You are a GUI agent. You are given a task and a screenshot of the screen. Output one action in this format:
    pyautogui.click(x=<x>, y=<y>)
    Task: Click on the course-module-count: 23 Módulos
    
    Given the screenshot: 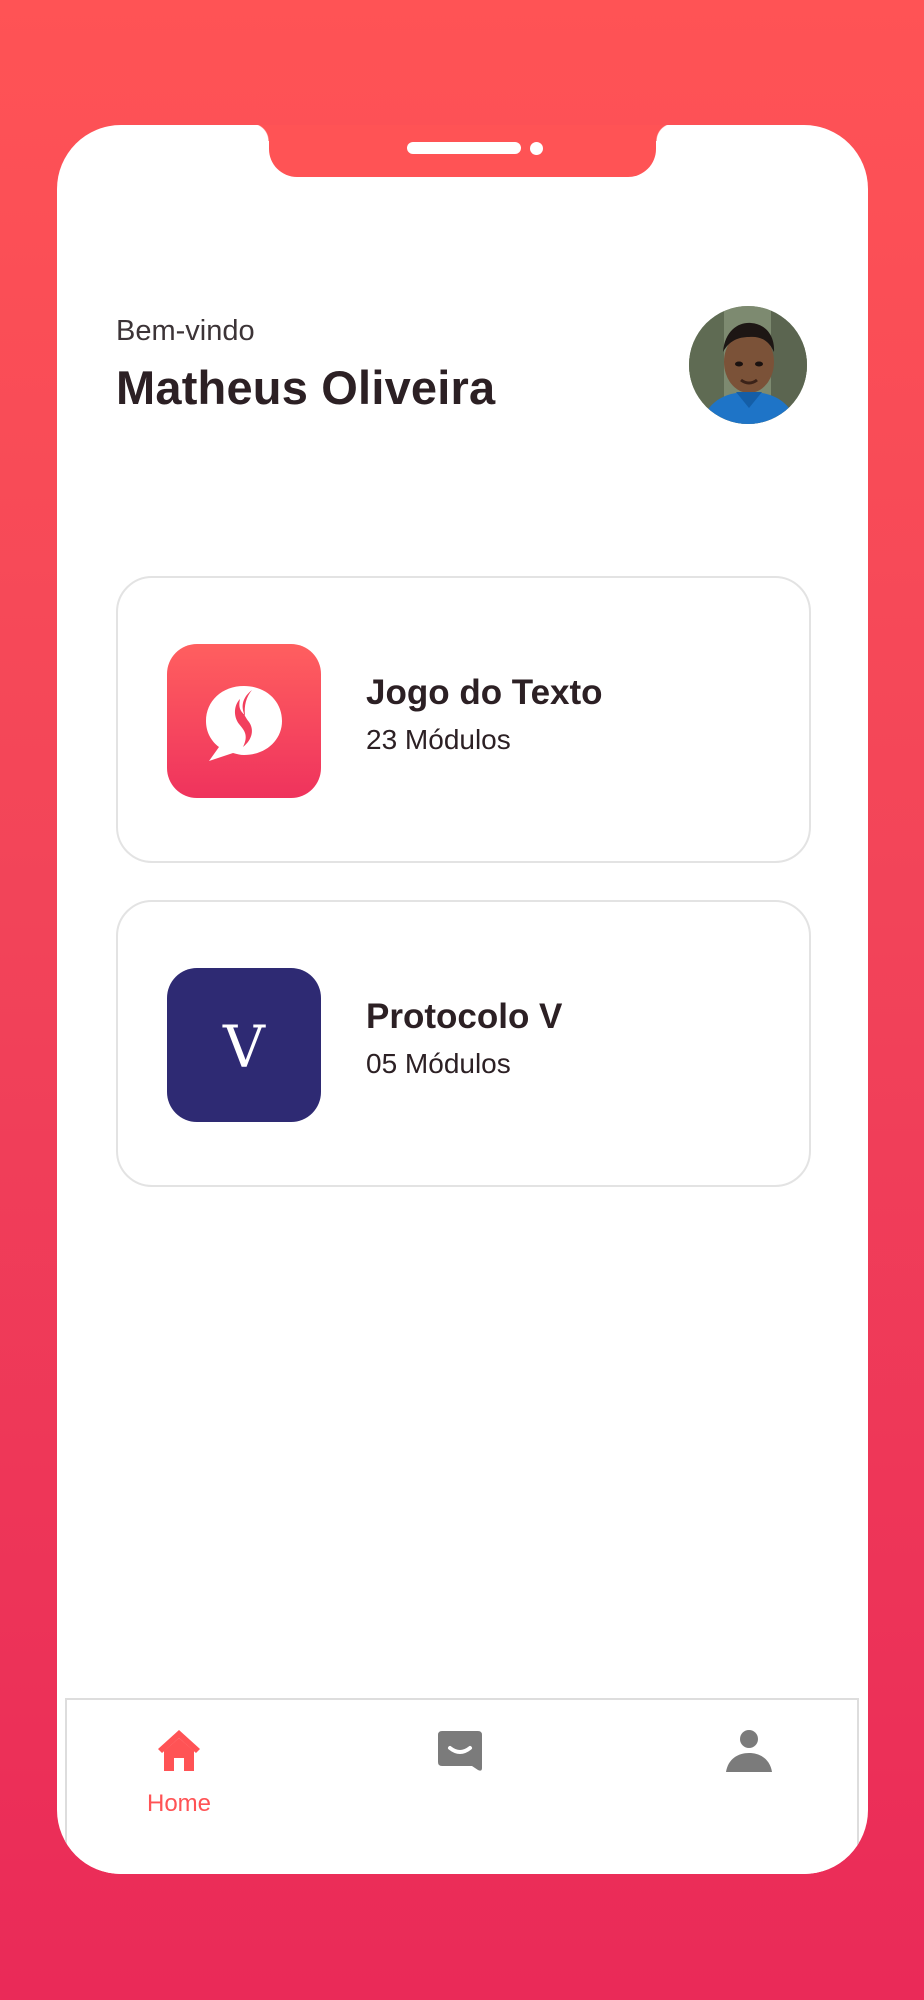 What is the action you would take?
    pyautogui.click(x=438, y=739)
    